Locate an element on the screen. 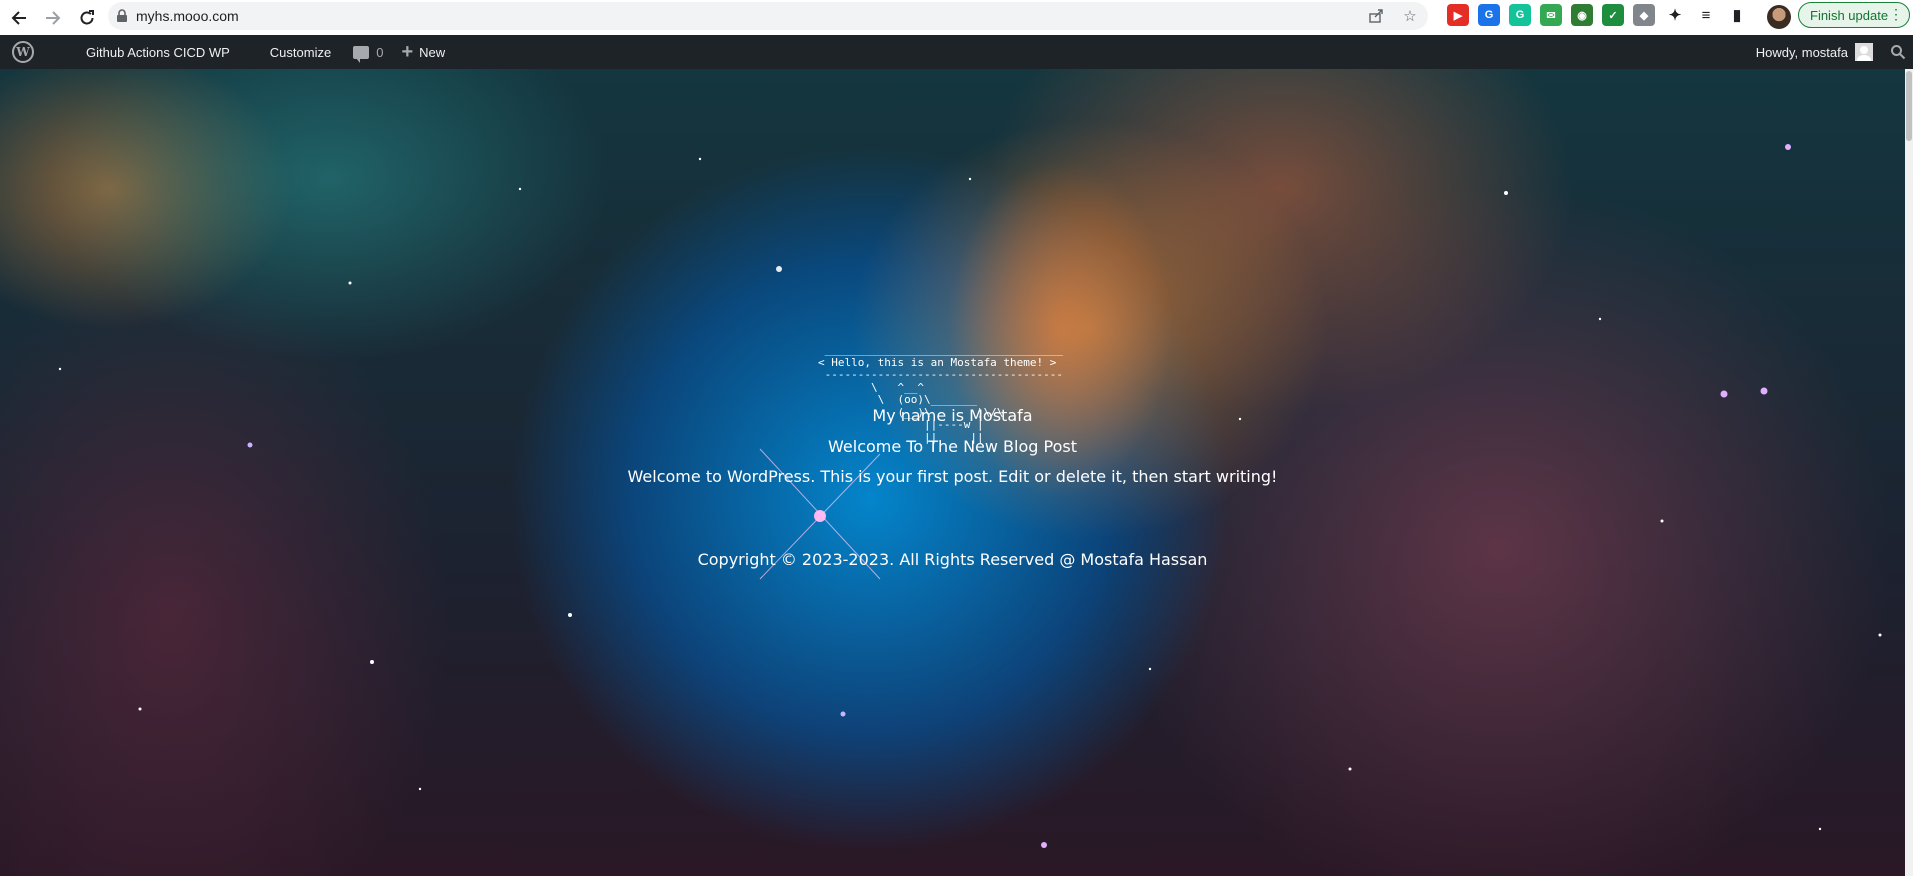 Image resolution: width=1913 pixels, height=876 pixels. shield-extension-icon: ◆ is located at coordinates (1644, 15).